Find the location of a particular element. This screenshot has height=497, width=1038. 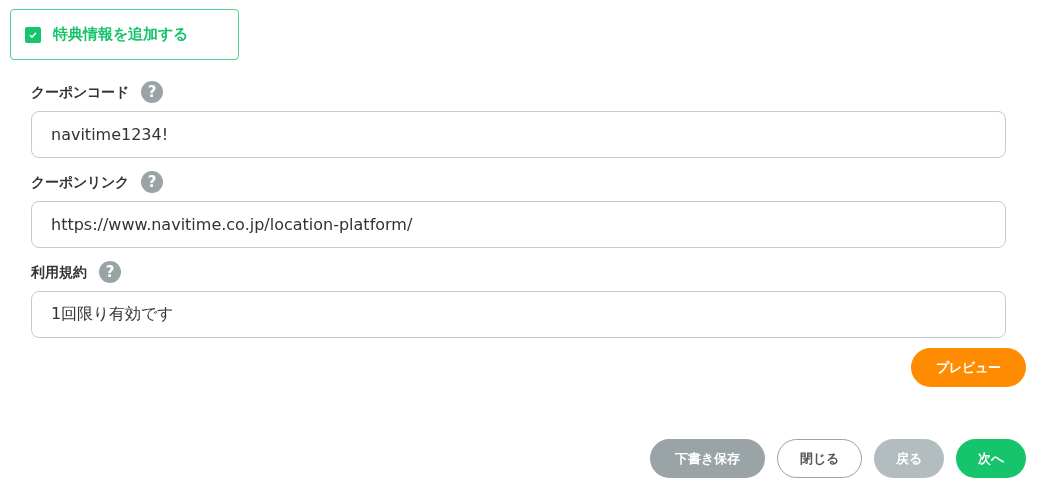

field-label: クーポンリンク is located at coordinates (80, 182).